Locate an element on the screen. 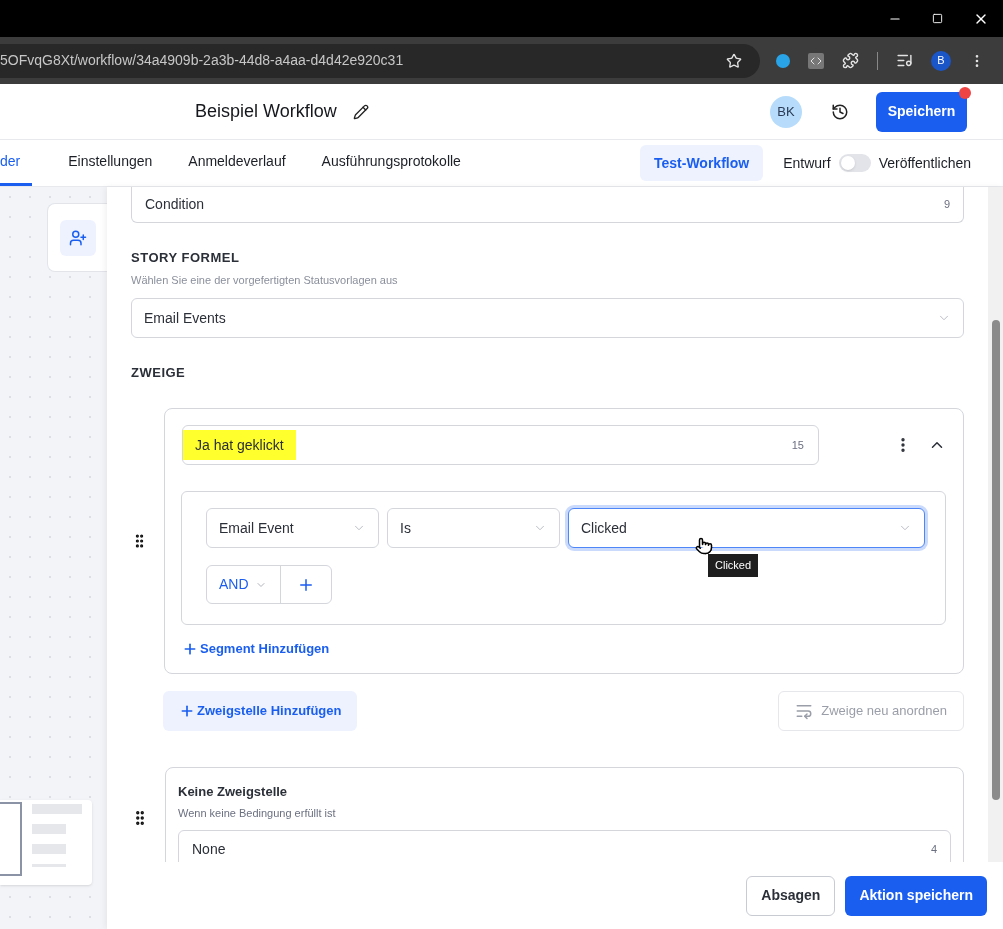 Image resolution: width=1003 pixels, height=929 pixels. workflow-node-card is located at coordinates (77, 237).